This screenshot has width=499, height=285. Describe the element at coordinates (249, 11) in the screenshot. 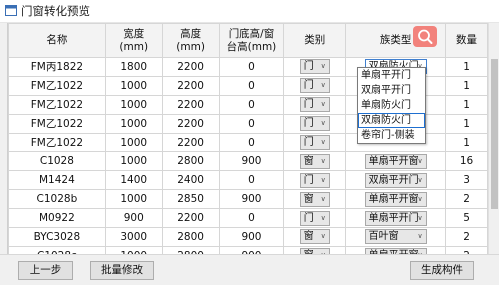

I see `title-bar: 门窗转化预览` at that location.